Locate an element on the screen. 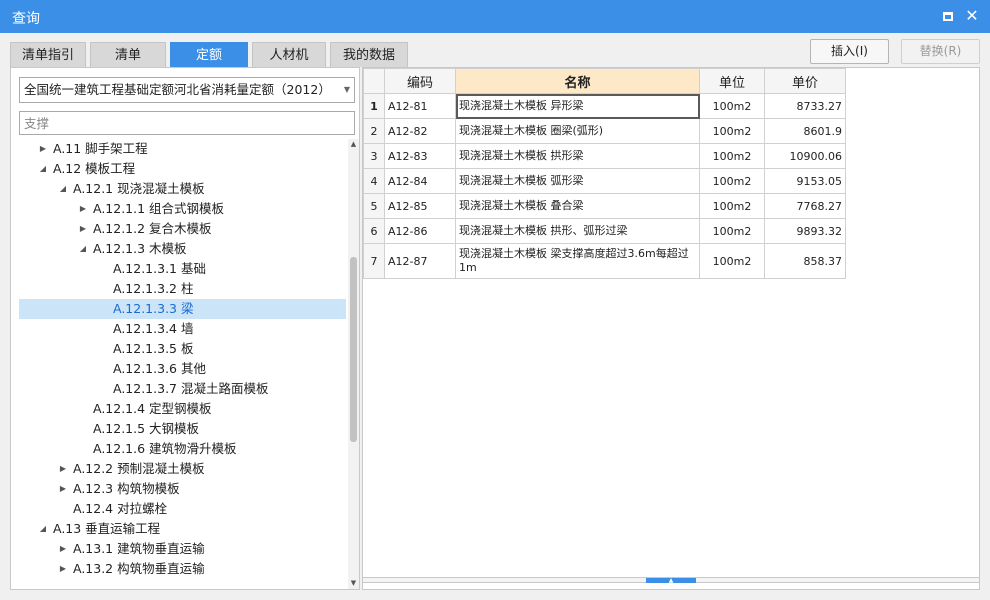 This screenshot has height=600, width=990. row-number: 2 is located at coordinates (374, 131).